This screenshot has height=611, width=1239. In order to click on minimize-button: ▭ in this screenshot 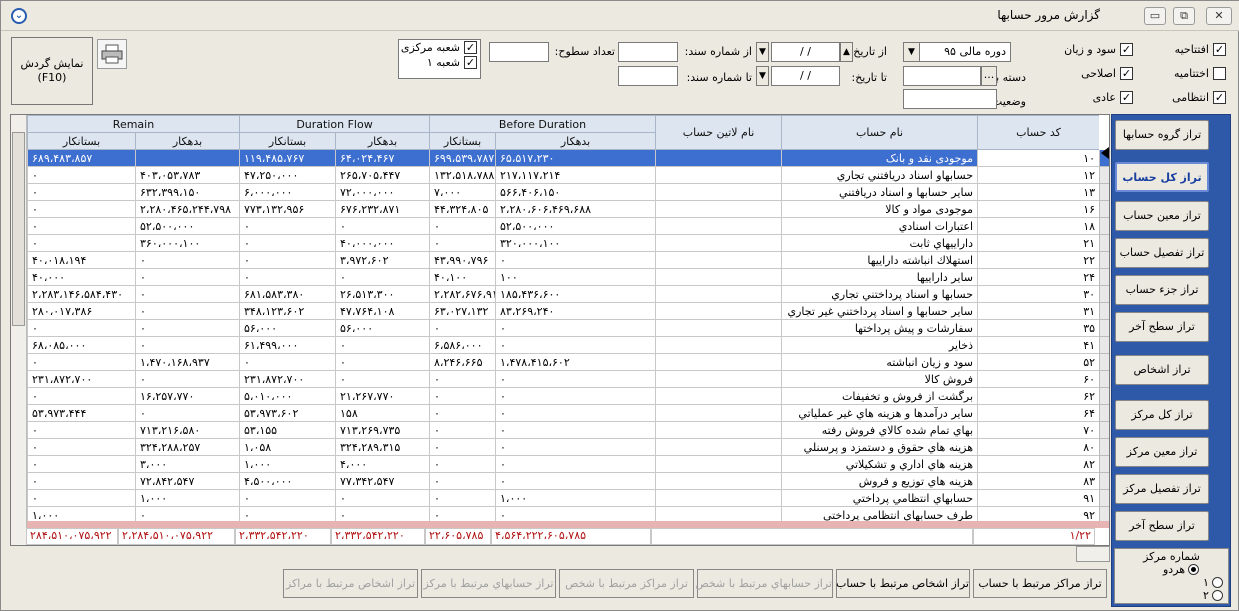, I will do `click(1155, 16)`.